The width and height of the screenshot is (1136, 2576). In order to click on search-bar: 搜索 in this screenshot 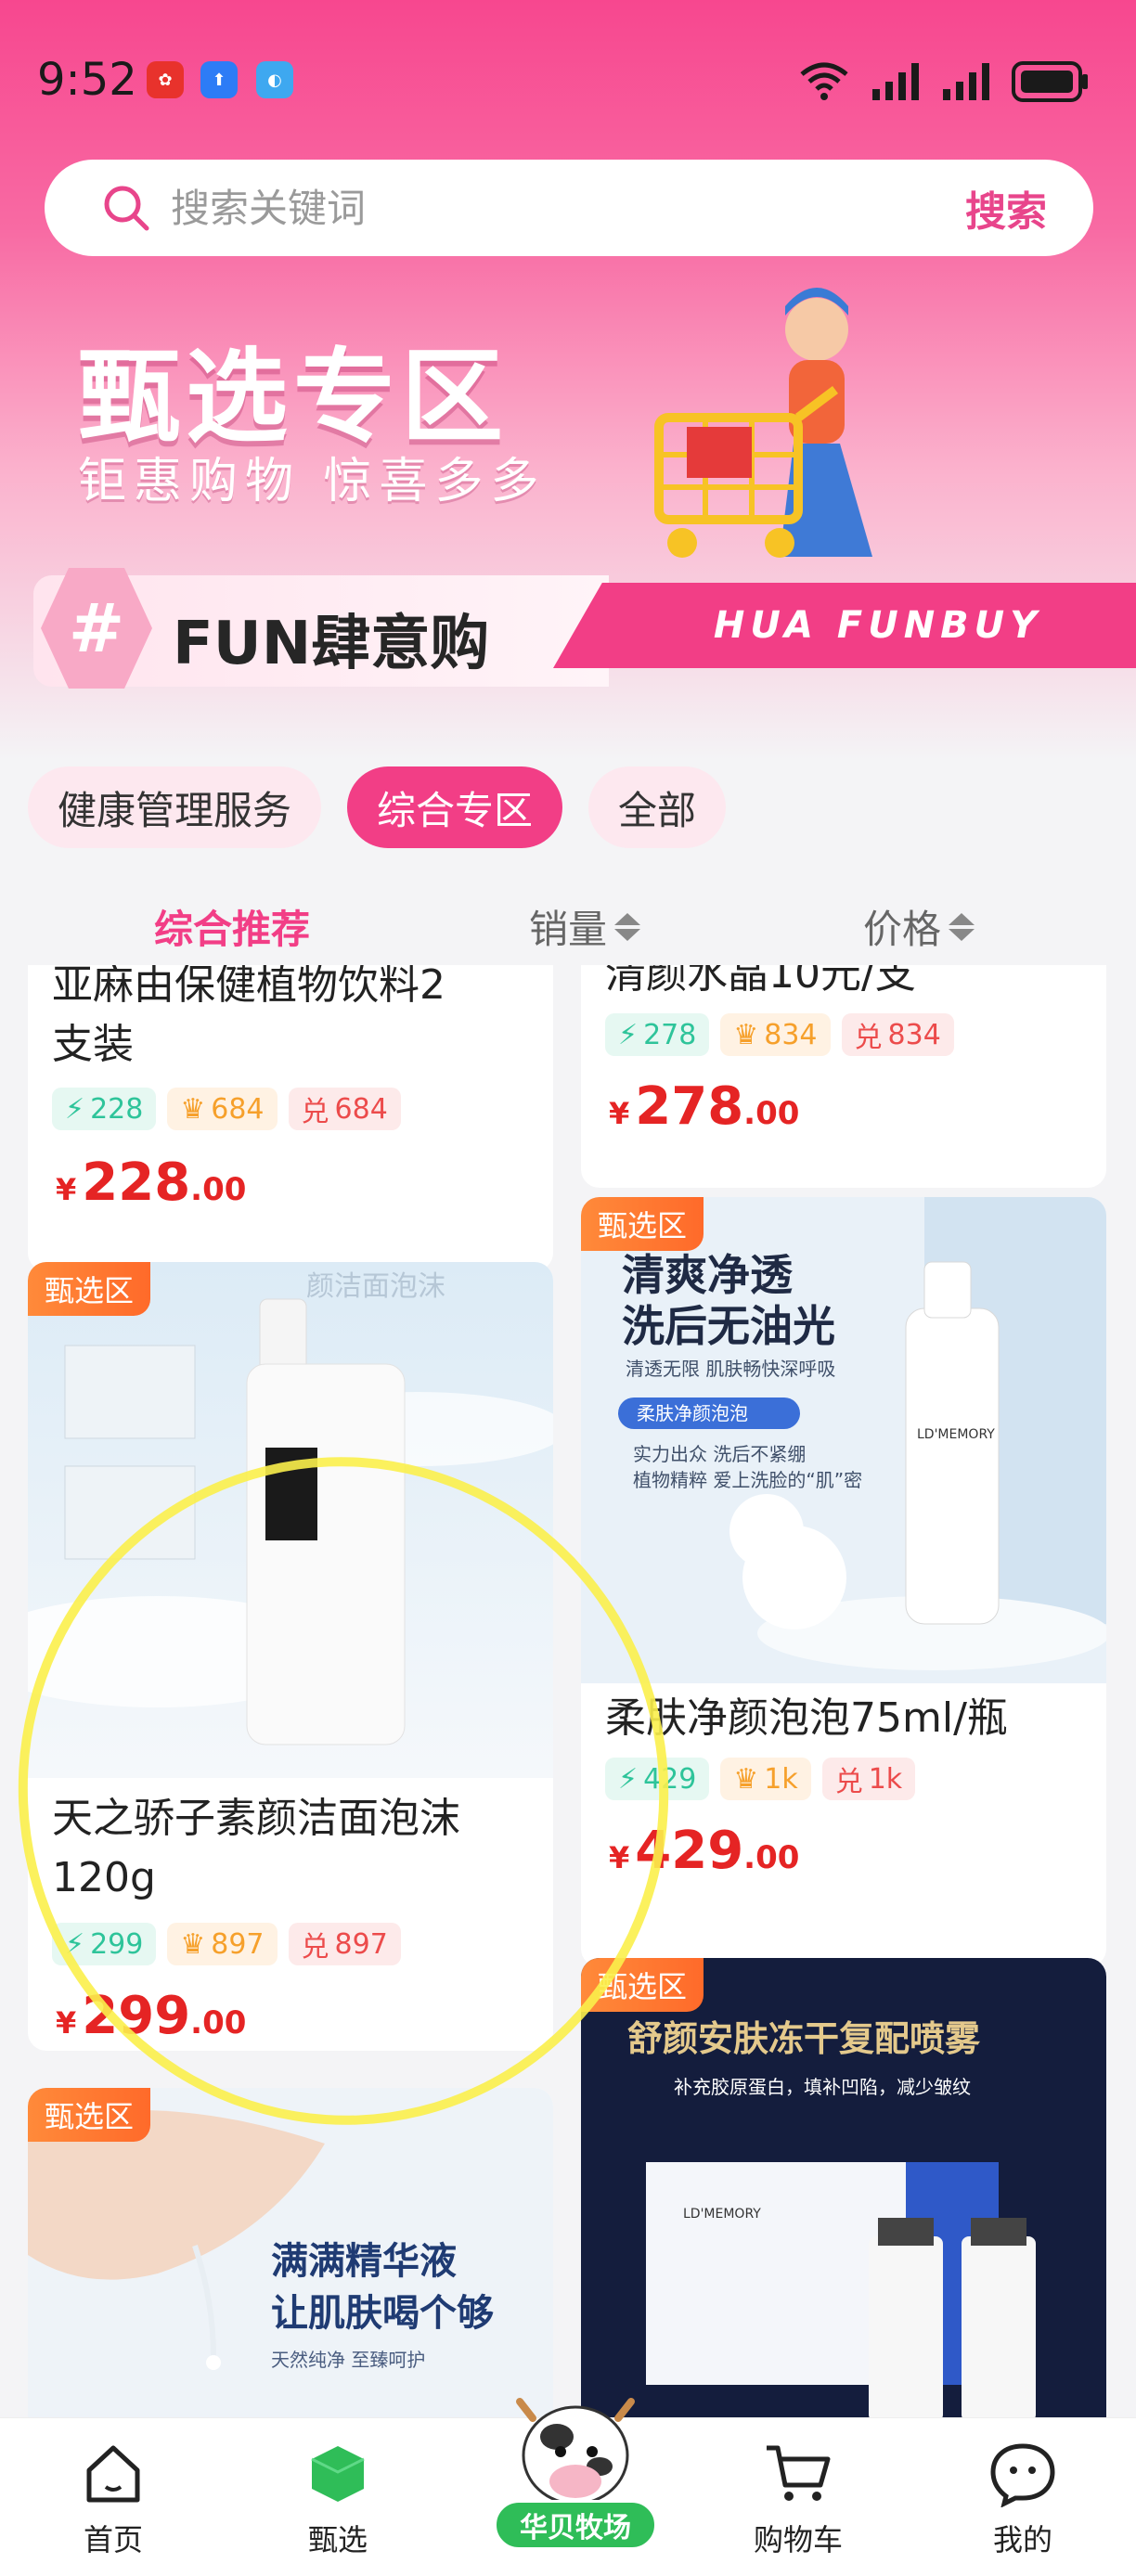, I will do `click(569, 208)`.